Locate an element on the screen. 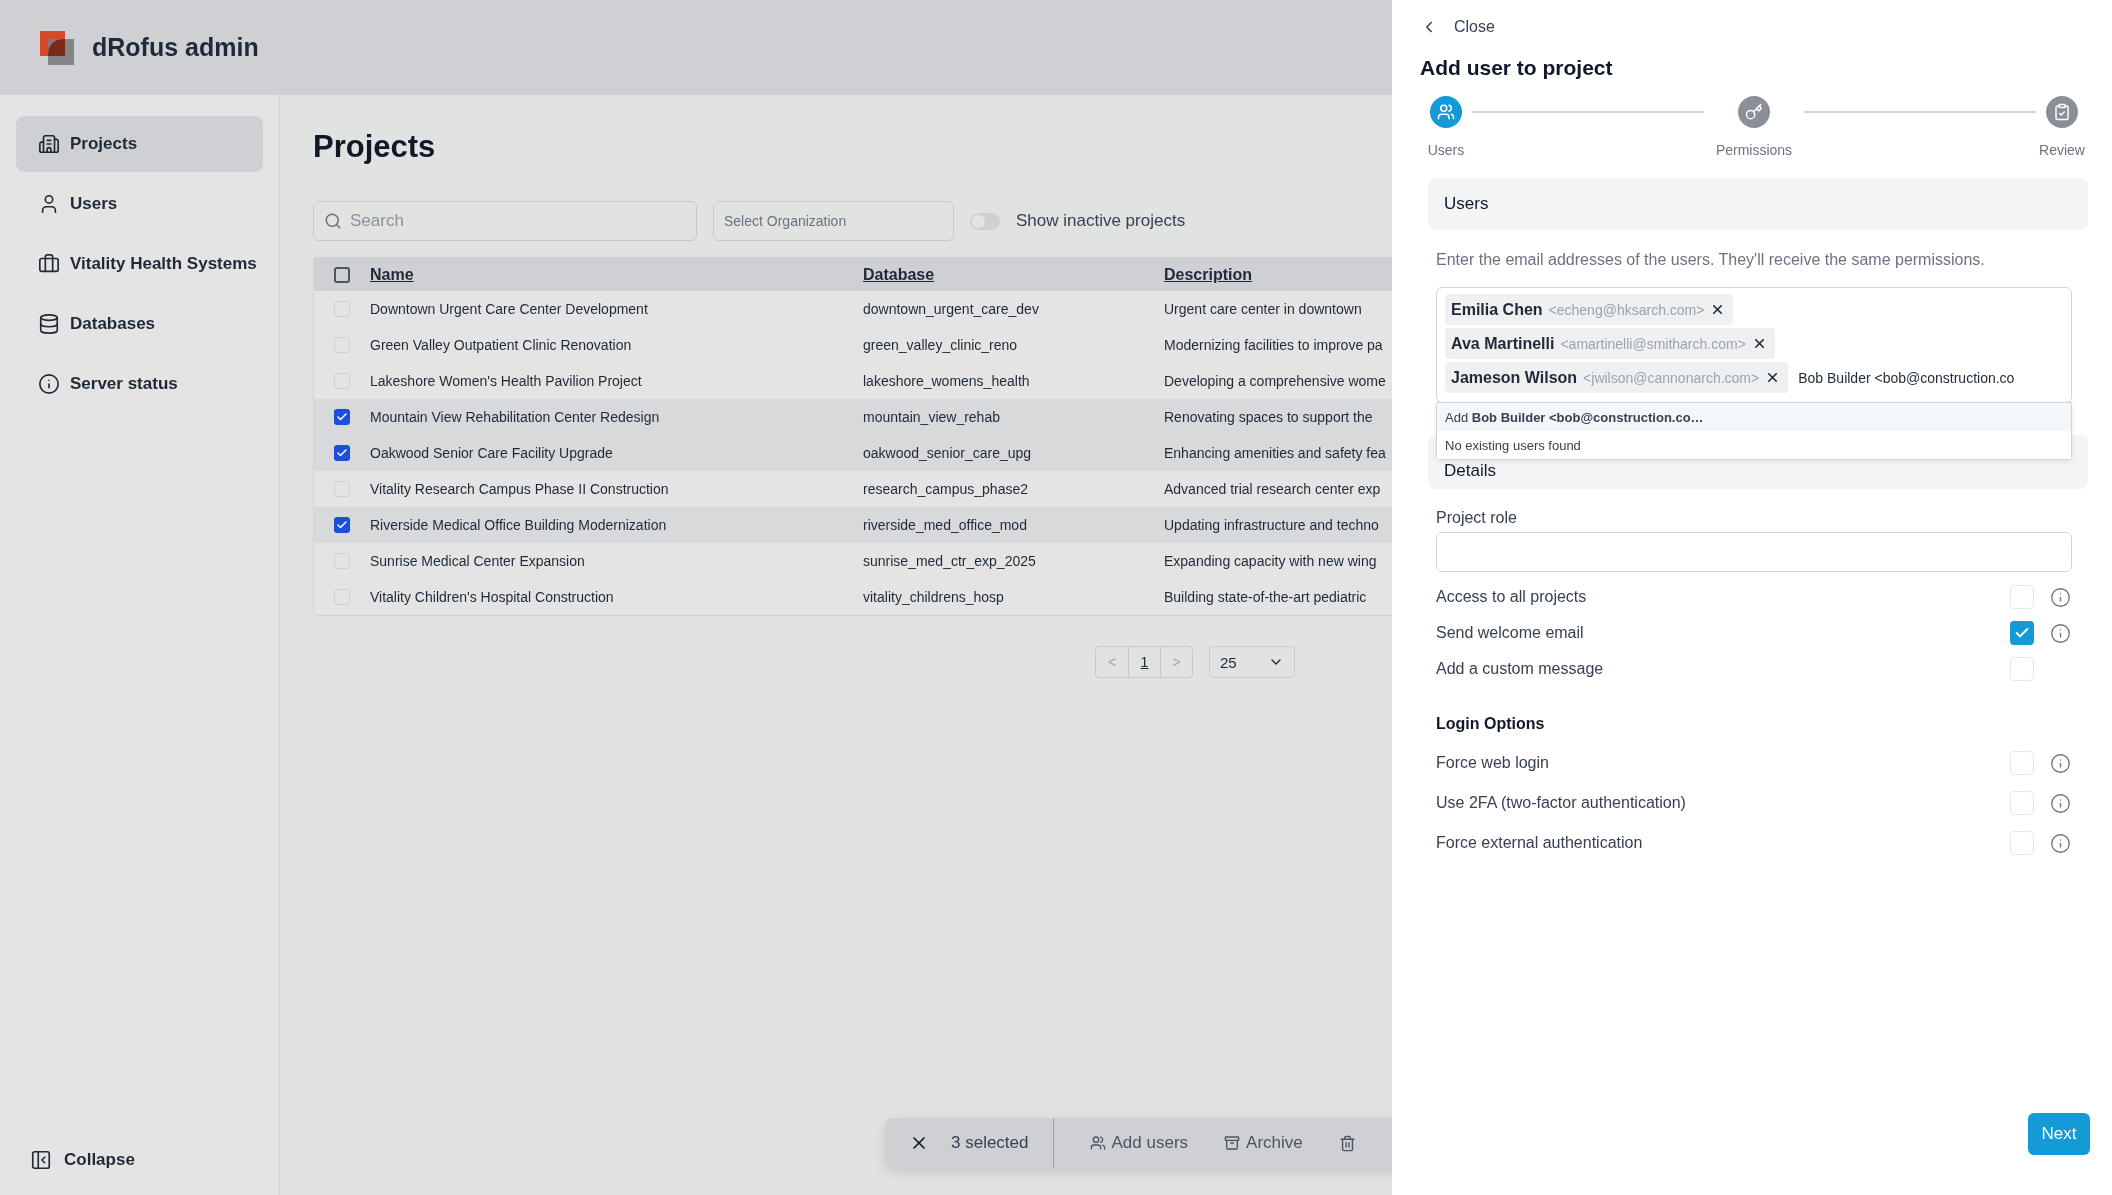 Image resolution: width=2112 pixels, height=1195 pixels. bar-action-button: Add users is located at coordinates (1139, 1143).